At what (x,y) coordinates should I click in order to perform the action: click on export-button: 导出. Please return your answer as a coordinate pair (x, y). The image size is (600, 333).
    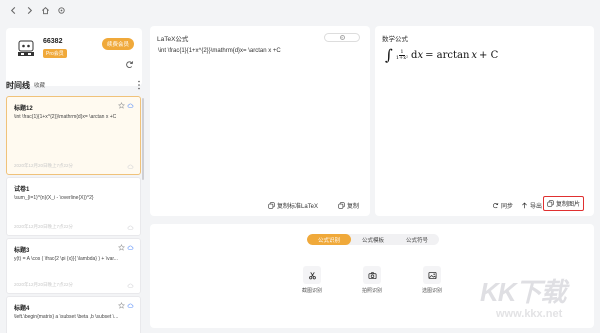
    Looking at the image, I should click on (531, 205).